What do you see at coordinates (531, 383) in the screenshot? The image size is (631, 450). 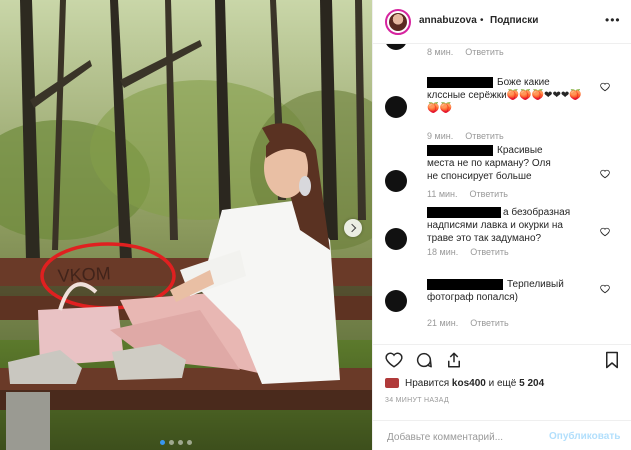 I see `likes-count: 5 204` at bounding box center [531, 383].